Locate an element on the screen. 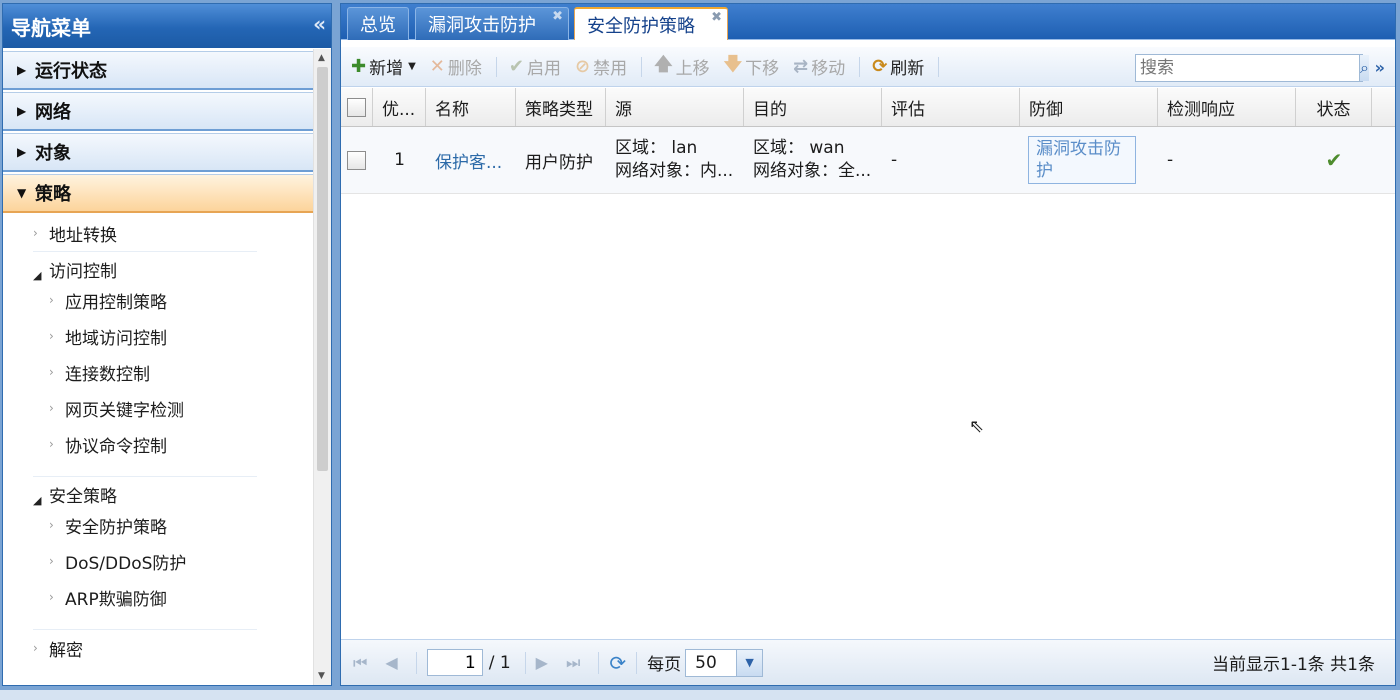 The height and width of the screenshot is (700, 1400). delete-button: ✕ 删除 is located at coordinates (456, 66).